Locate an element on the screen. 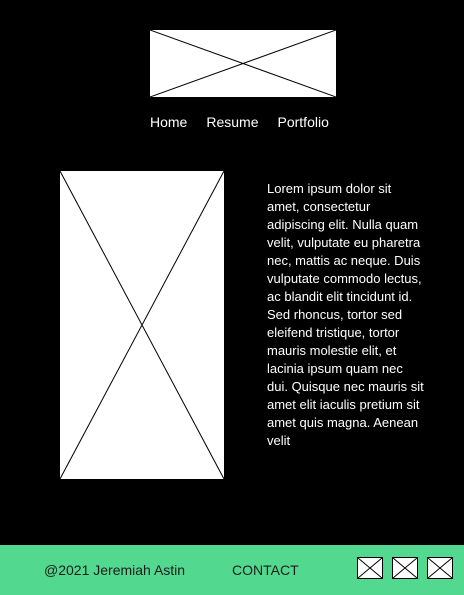 The image size is (464, 595). social-link-1-image-placeholder-icon is located at coordinates (370, 568).